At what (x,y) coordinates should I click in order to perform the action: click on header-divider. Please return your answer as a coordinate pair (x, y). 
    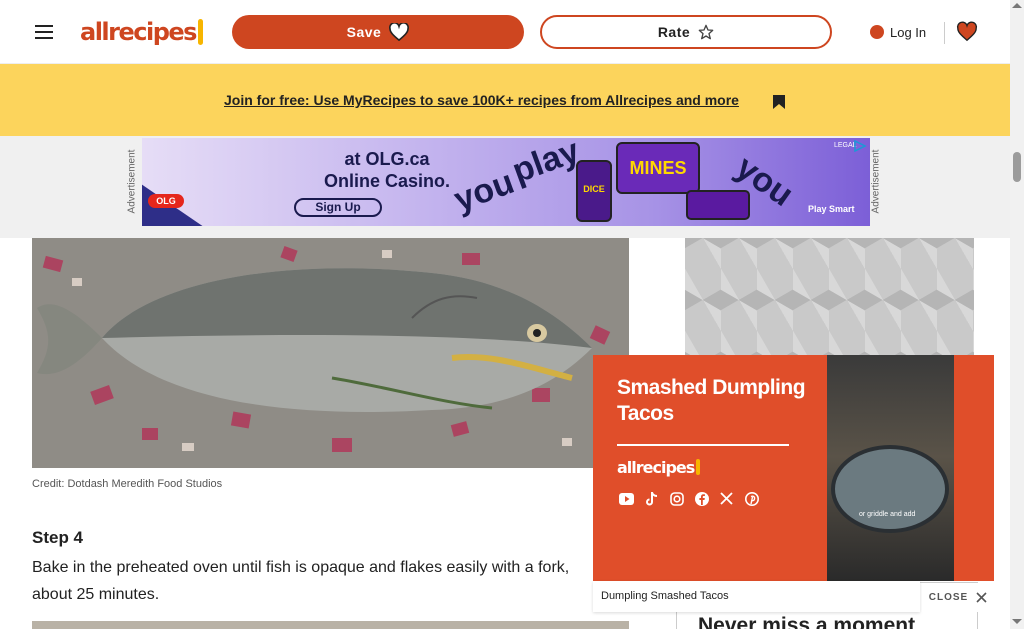
    Looking at the image, I should click on (944, 33).